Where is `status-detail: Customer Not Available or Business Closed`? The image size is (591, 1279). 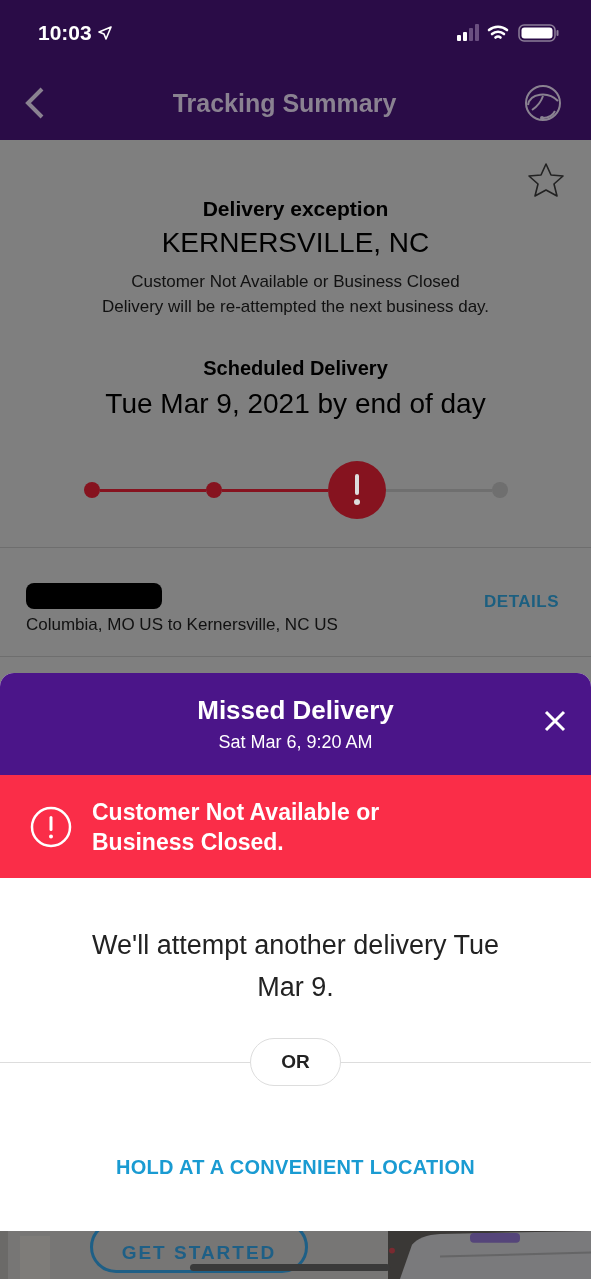 status-detail: Customer Not Available or Business Closed is located at coordinates (295, 282).